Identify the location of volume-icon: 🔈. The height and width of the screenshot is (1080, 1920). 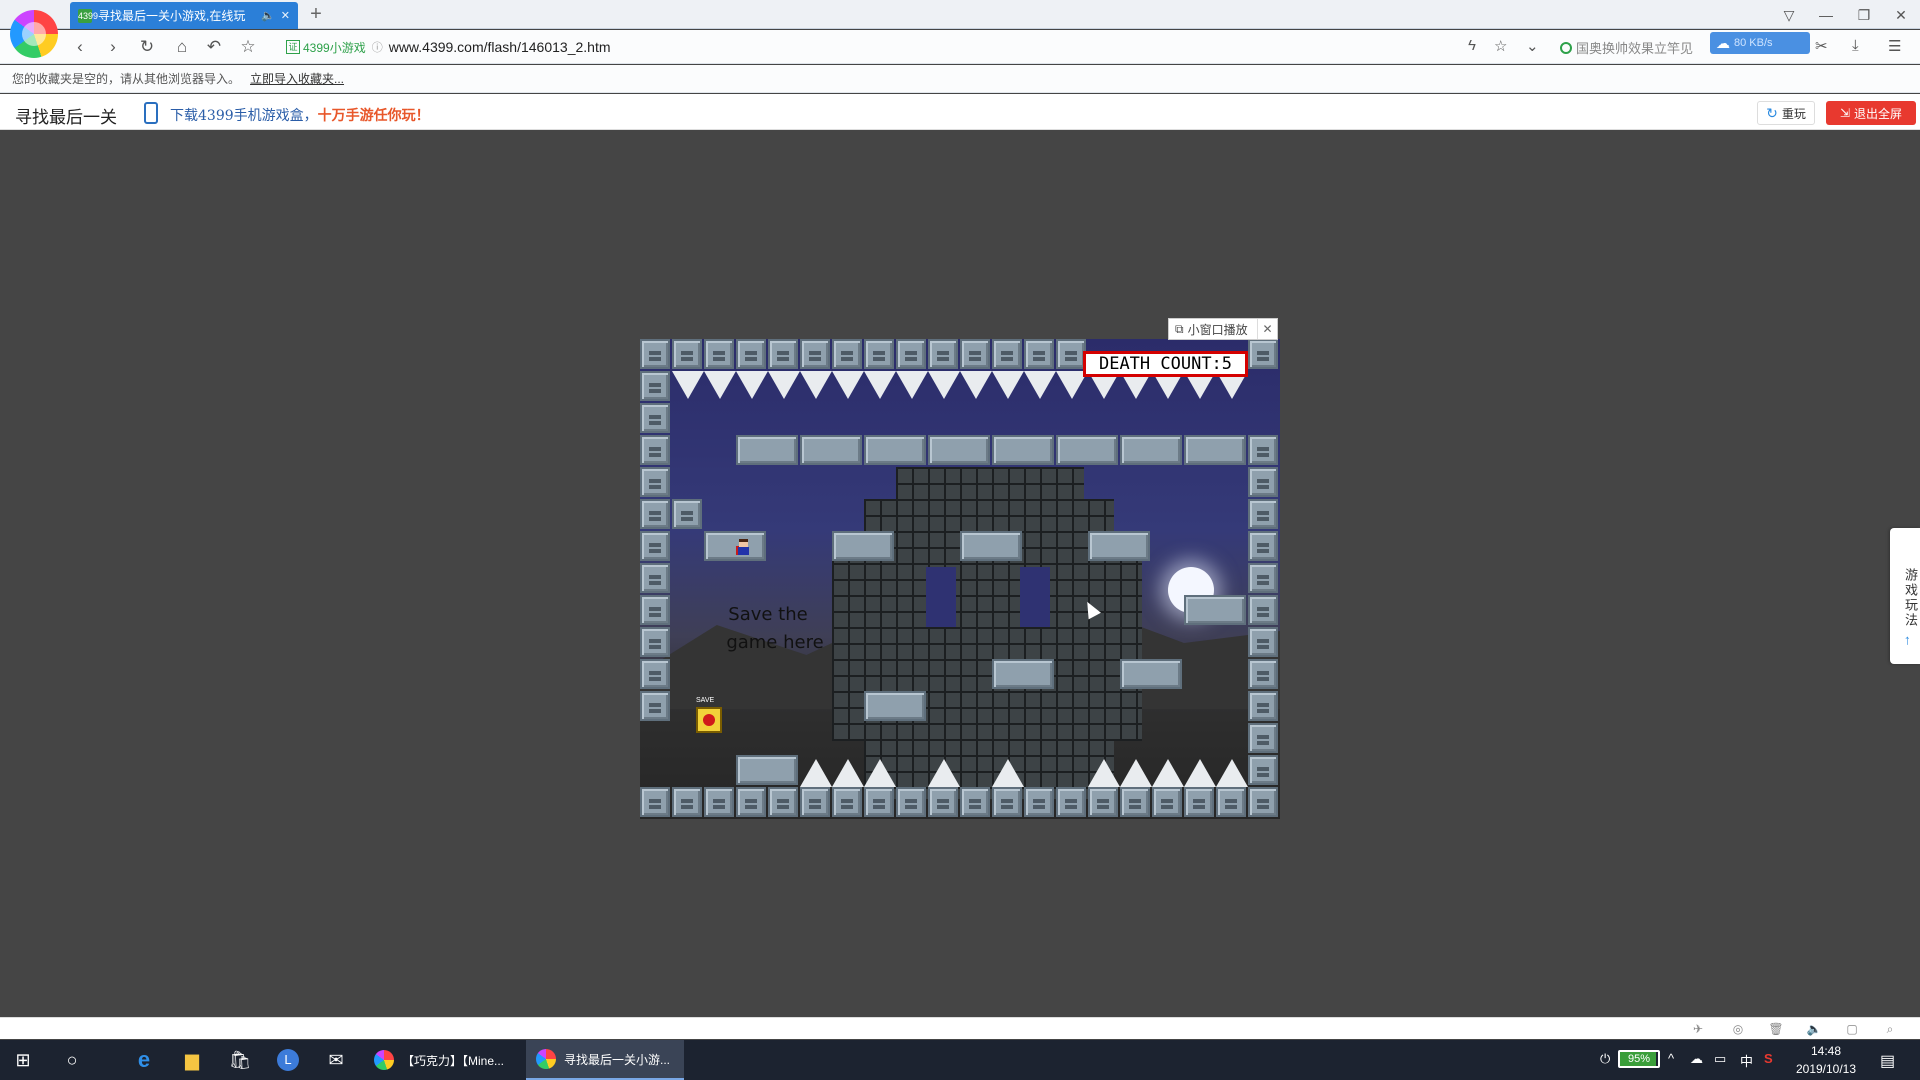
(1814, 1029).